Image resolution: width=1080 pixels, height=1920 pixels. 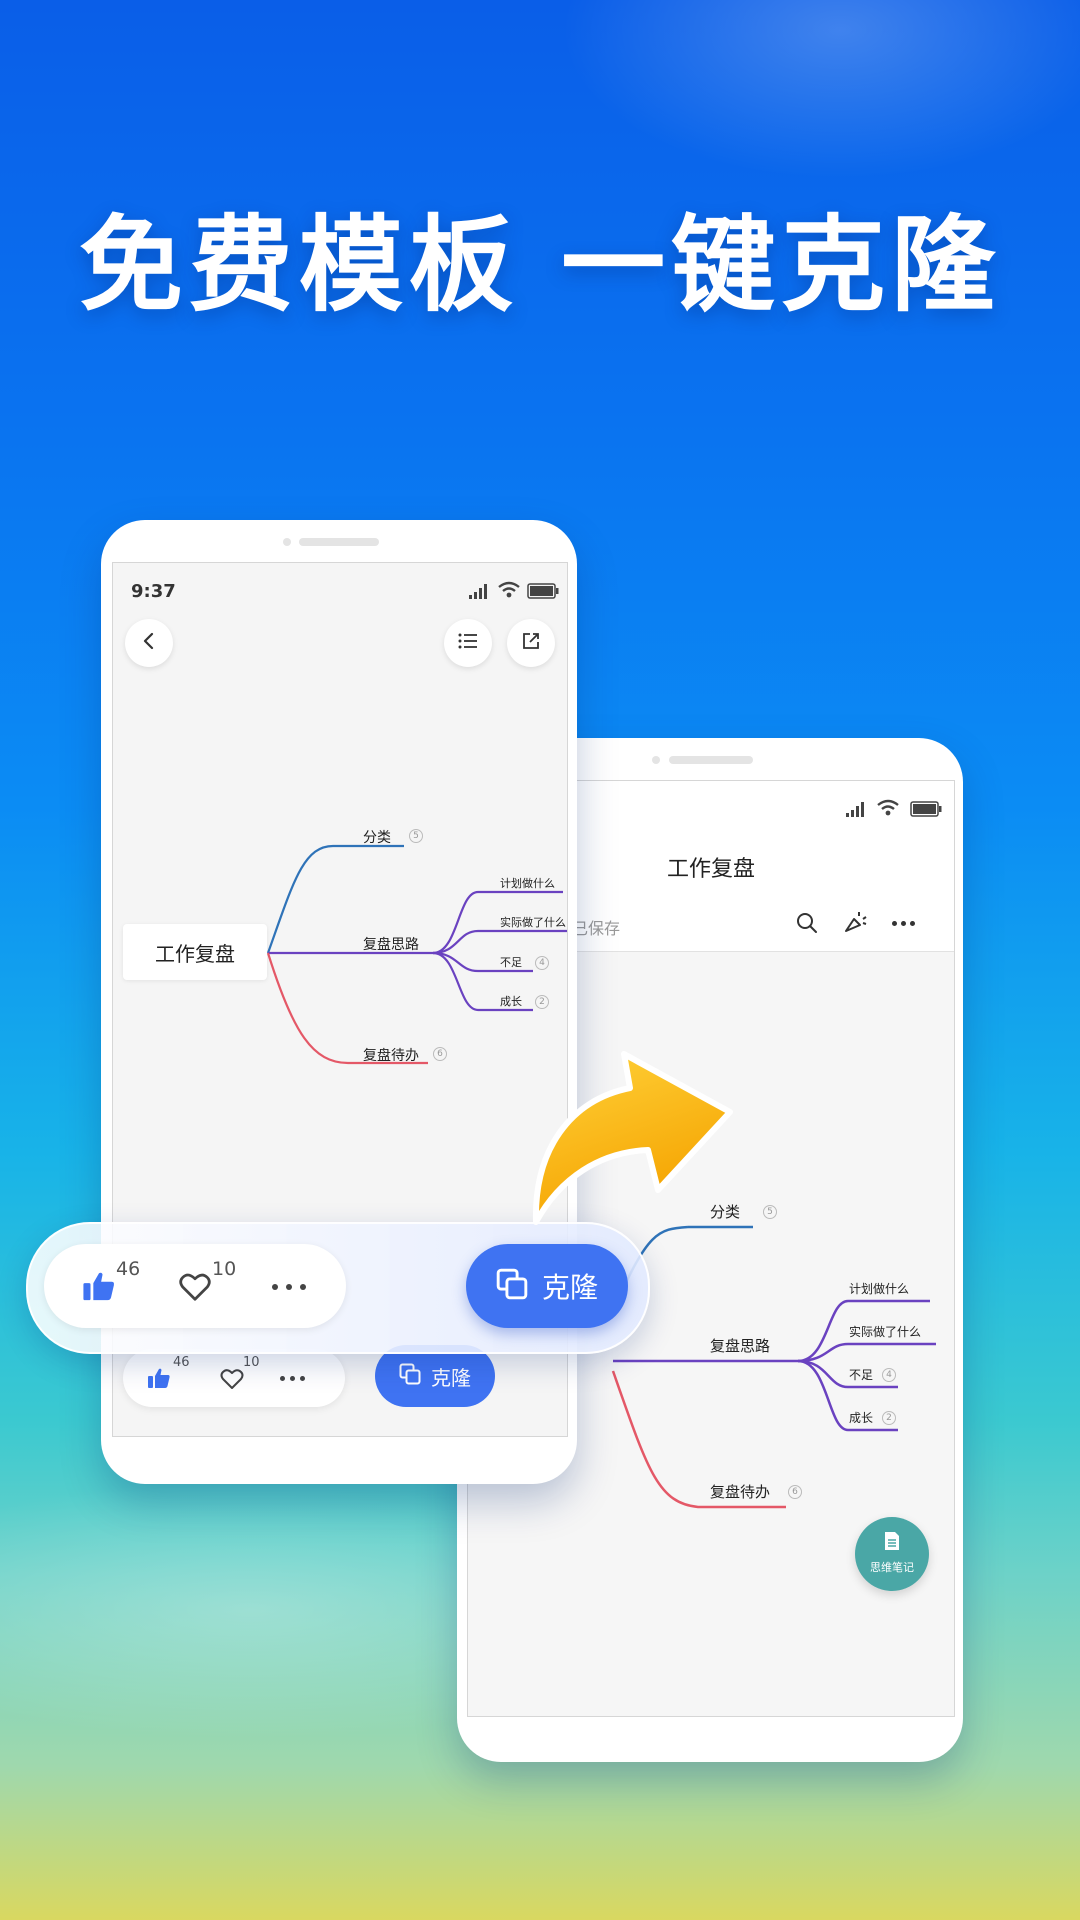 What do you see at coordinates (740, 1491) in the screenshot?
I see `mm-right-branch-3: 复盘待办` at bounding box center [740, 1491].